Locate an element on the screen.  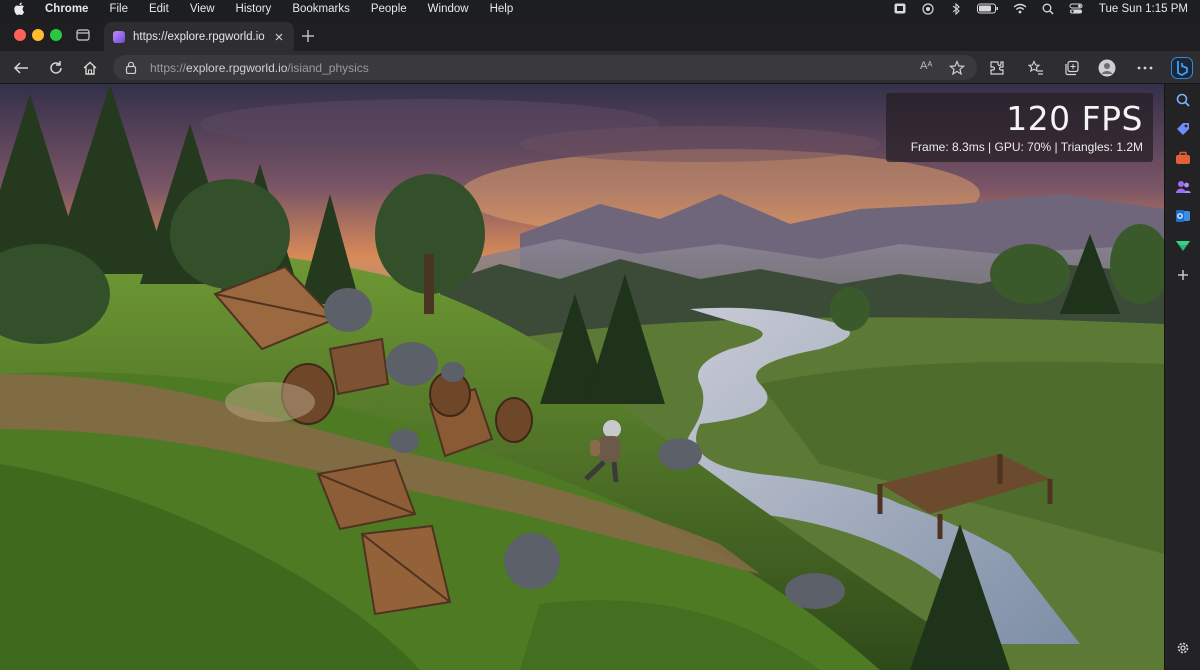
more-options-icon is located at coordinates (1145, 68).